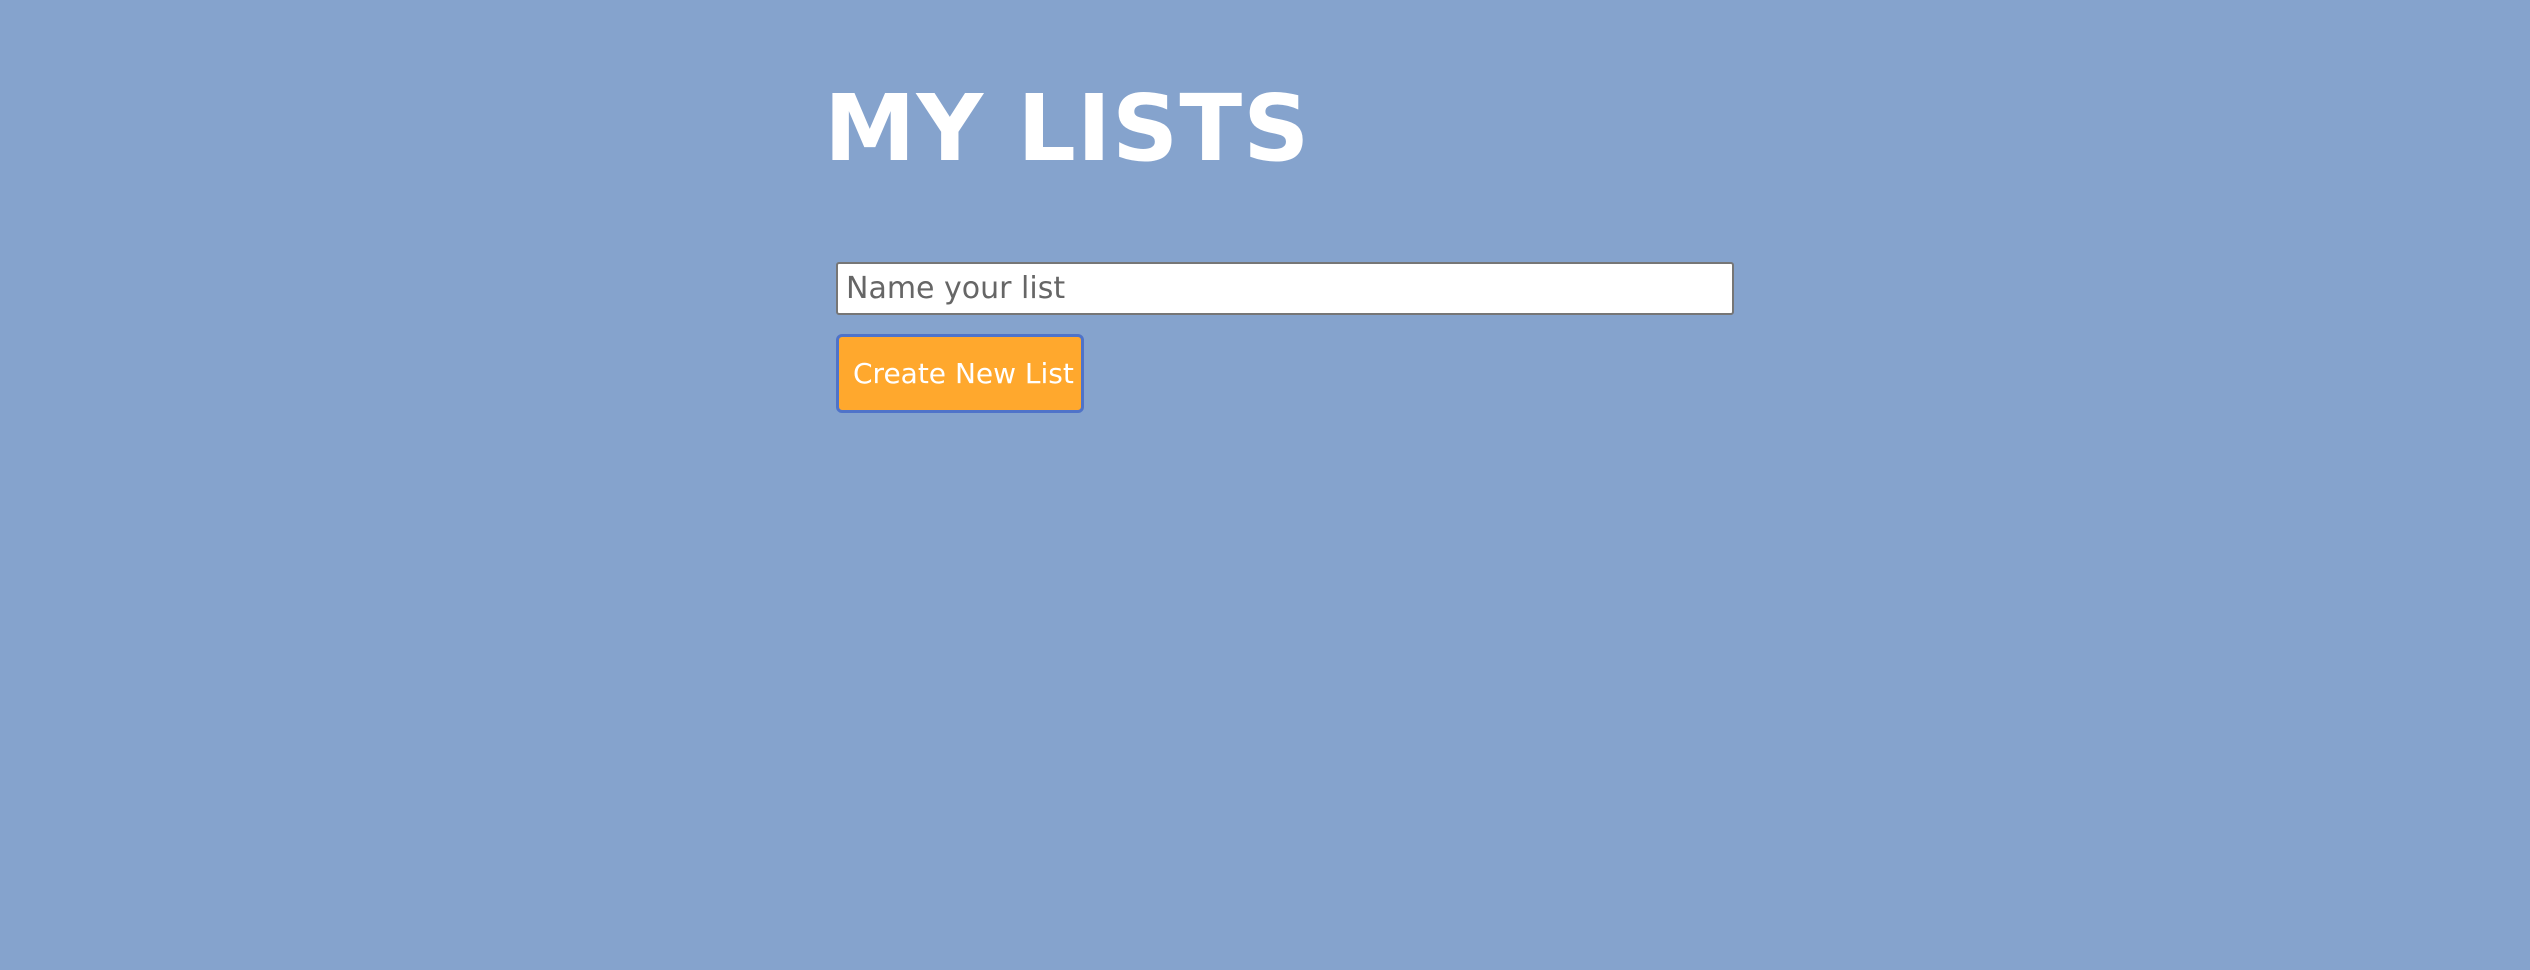 The image size is (2530, 970). I want to click on page-title: MY LISTS, so click(1067, 128).